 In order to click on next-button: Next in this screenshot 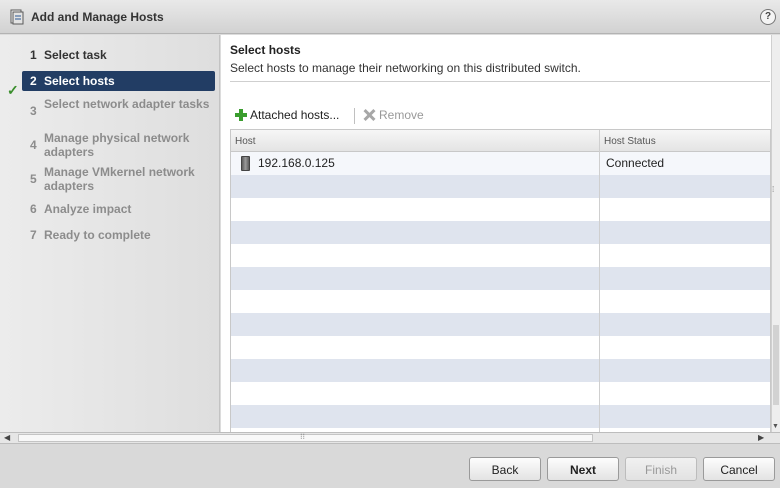, I will do `click(583, 469)`.